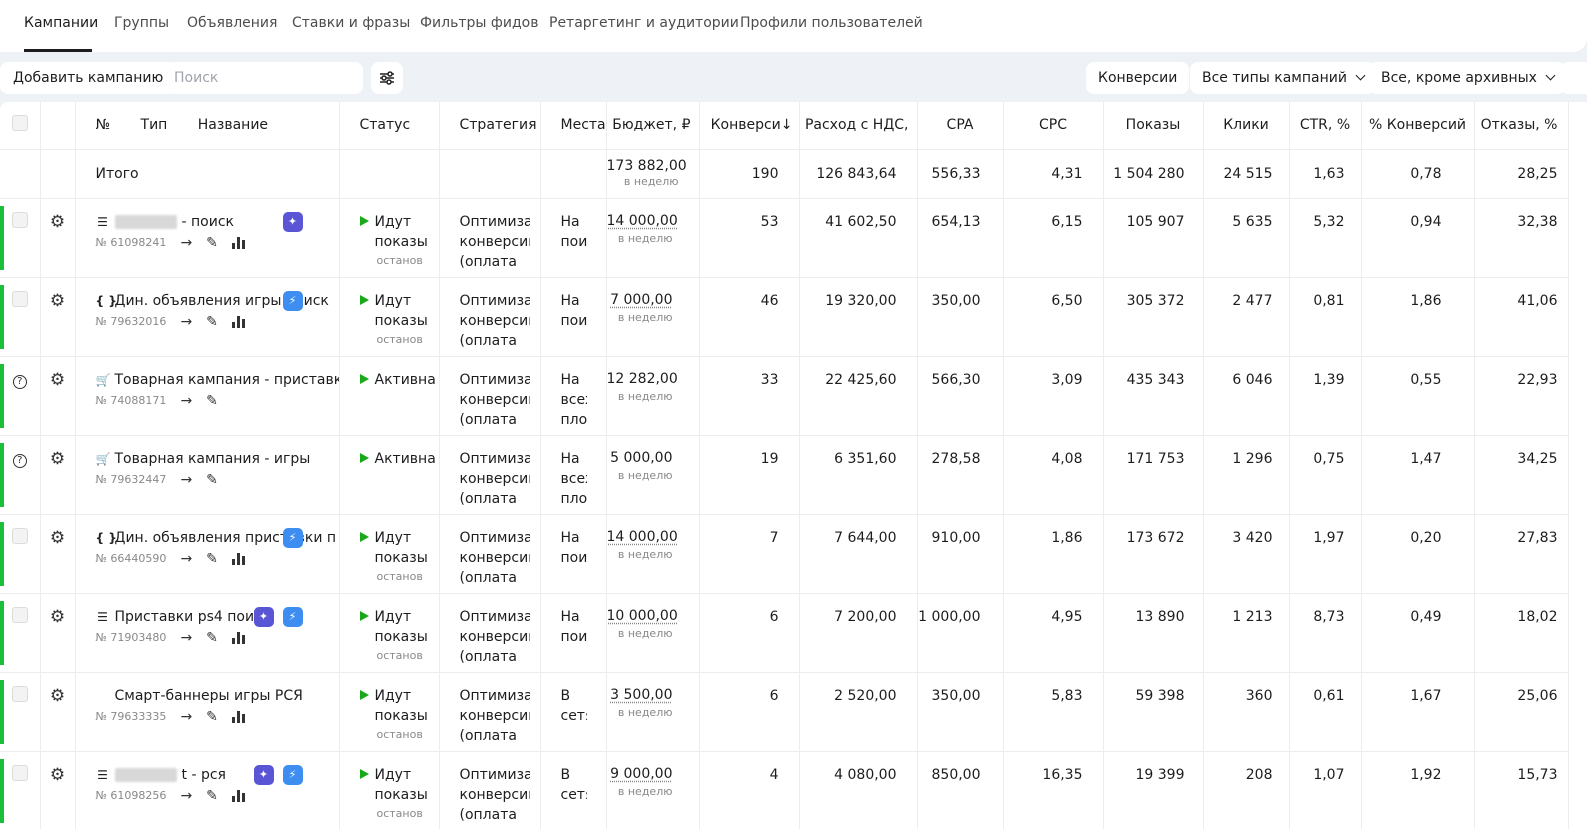 This screenshot has height=829, width=1587. I want to click on places-text: В сетях, so click(573, 784).